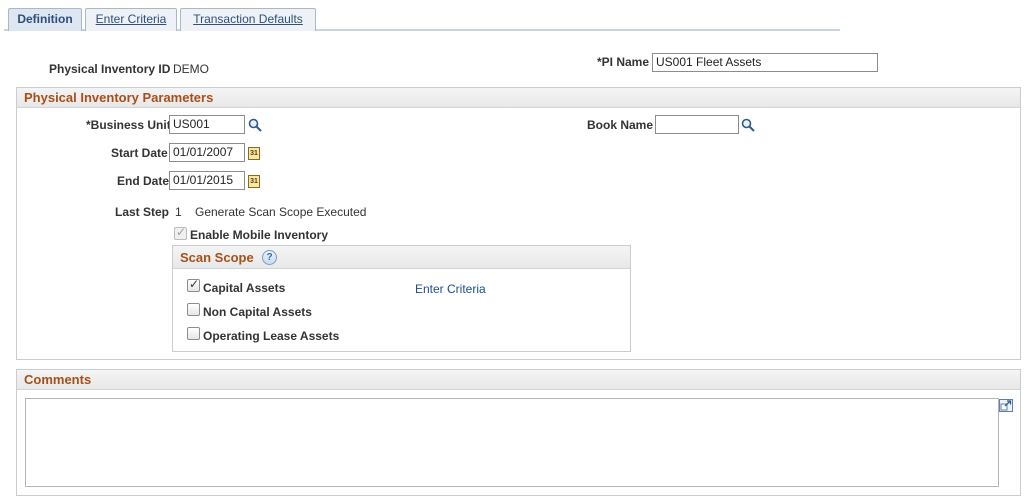  What do you see at coordinates (765, 62) in the screenshot?
I see `pi-name-input: US001 Fleet Assets` at bounding box center [765, 62].